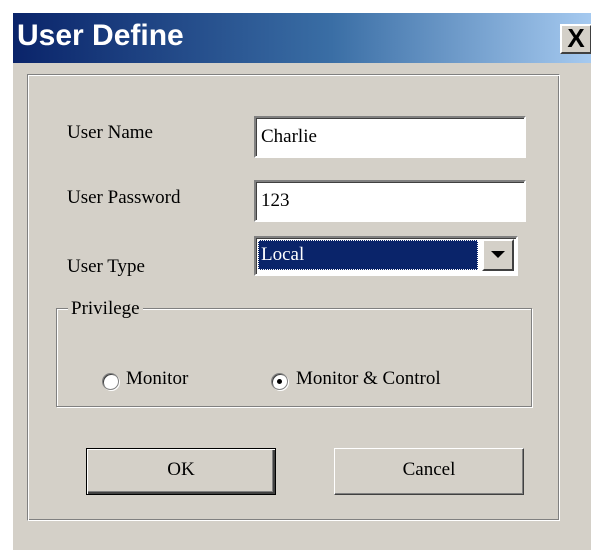  I want to click on close-button: X, so click(575, 39).